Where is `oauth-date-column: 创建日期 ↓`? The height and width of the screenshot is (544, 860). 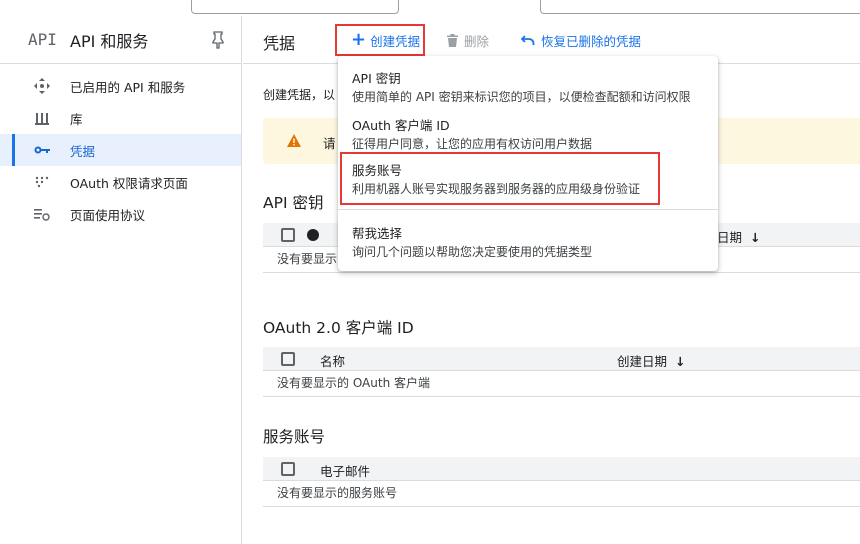
oauth-date-column: 创建日期 ↓ is located at coordinates (651, 360).